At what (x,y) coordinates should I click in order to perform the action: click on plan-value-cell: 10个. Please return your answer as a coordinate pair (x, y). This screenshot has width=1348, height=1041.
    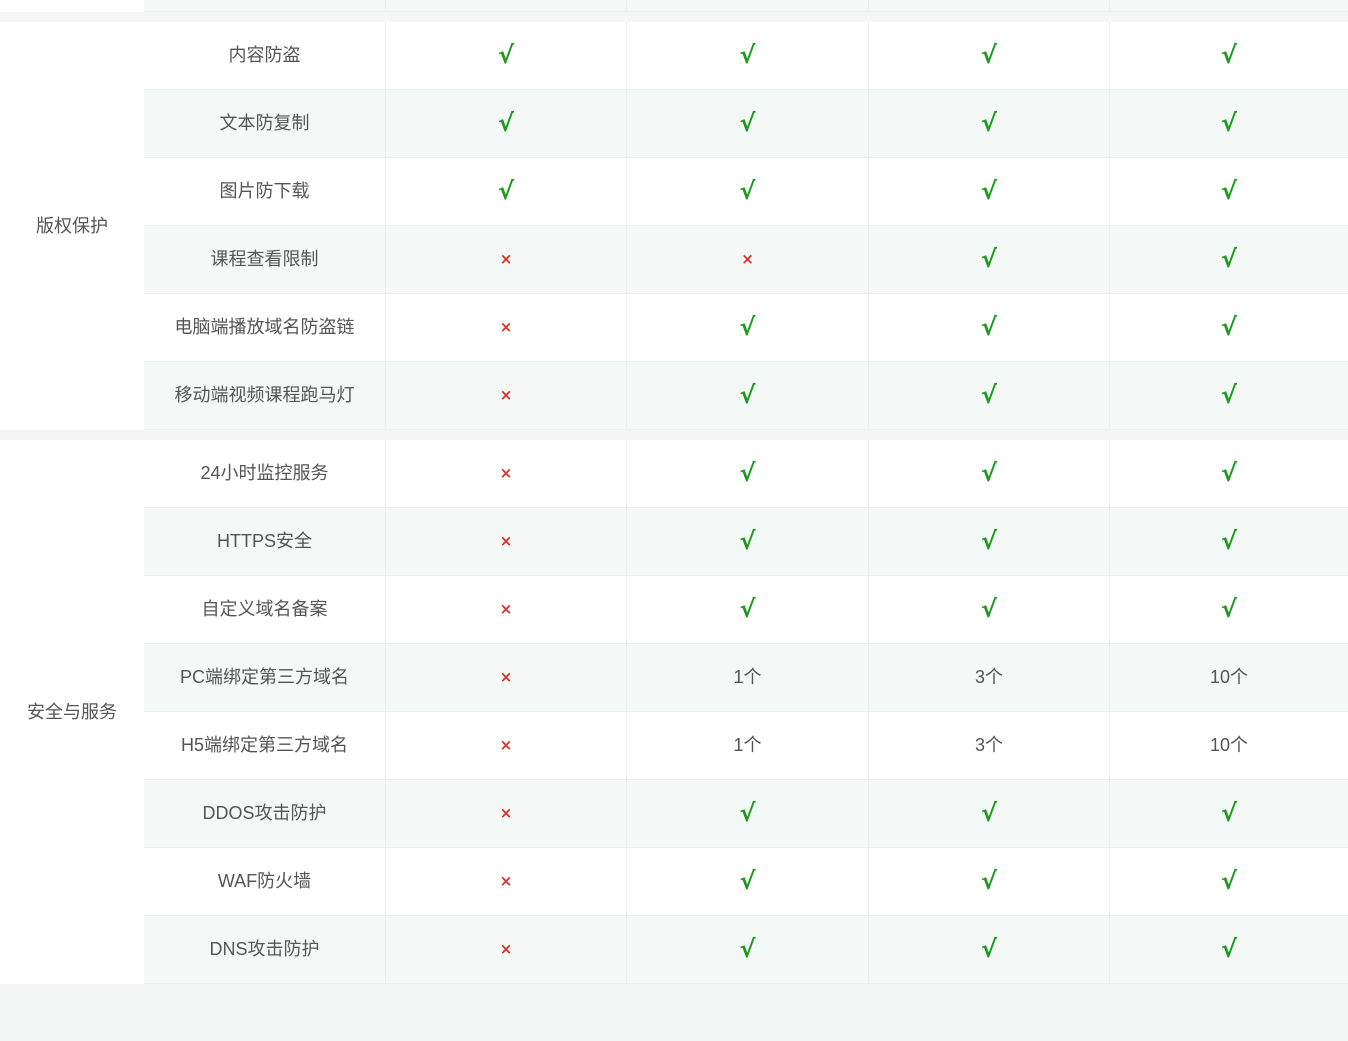
    Looking at the image, I should click on (1229, 745).